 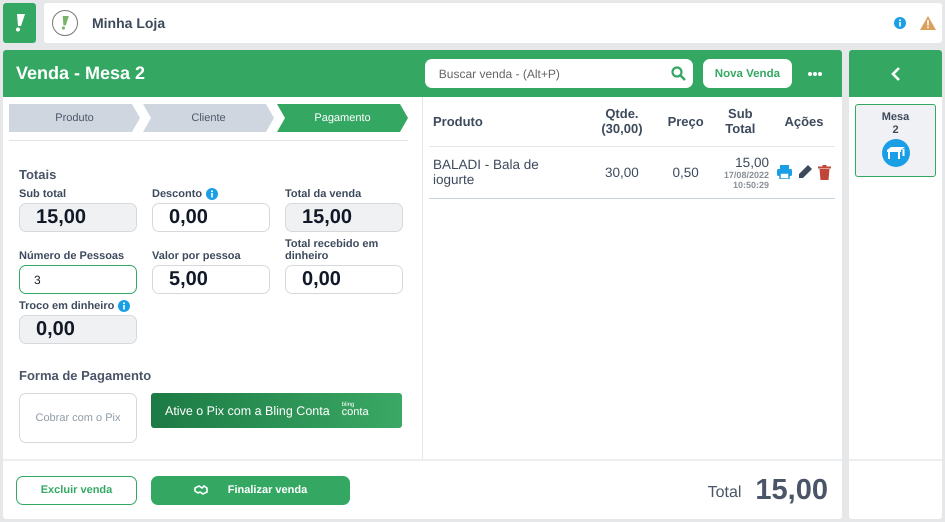 What do you see at coordinates (81, 73) in the screenshot?
I see `sale-title: Venda - Mesa 2` at bounding box center [81, 73].